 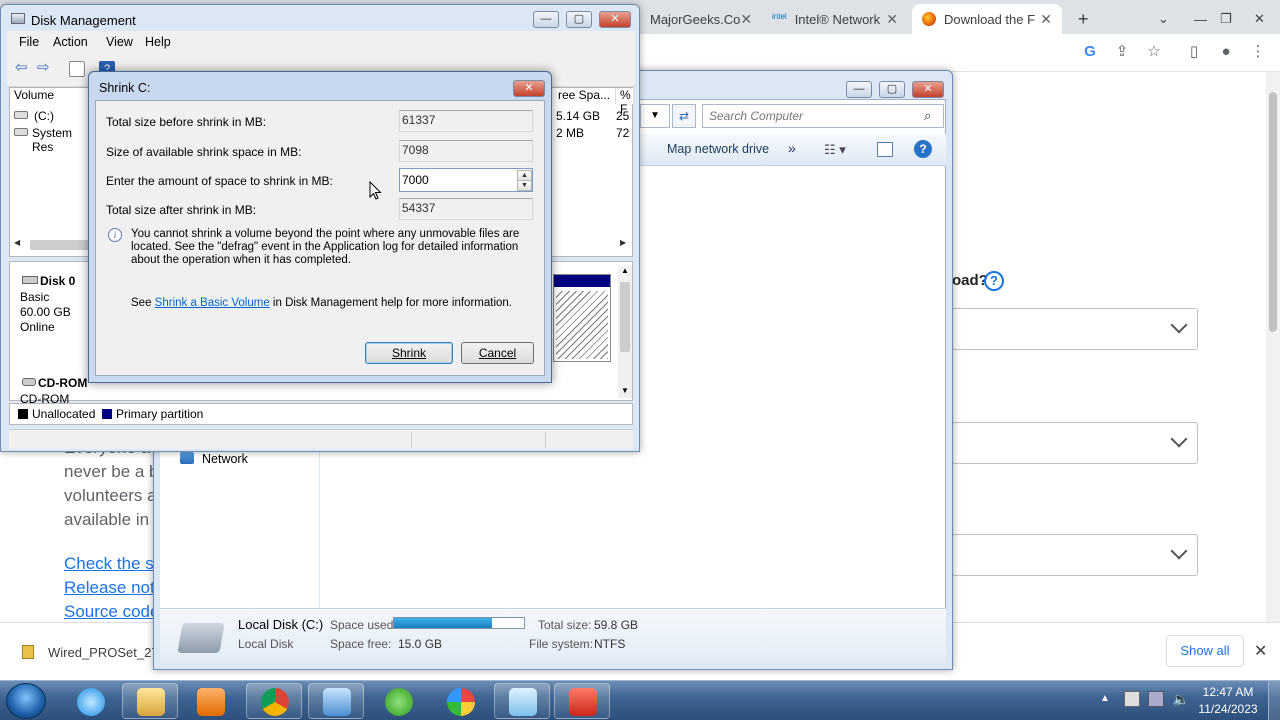 What do you see at coordinates (212, 303) in the screenshot?
I see `shrink-help-link: Shrink a Basic Volume` at bounding box center [212, 303].